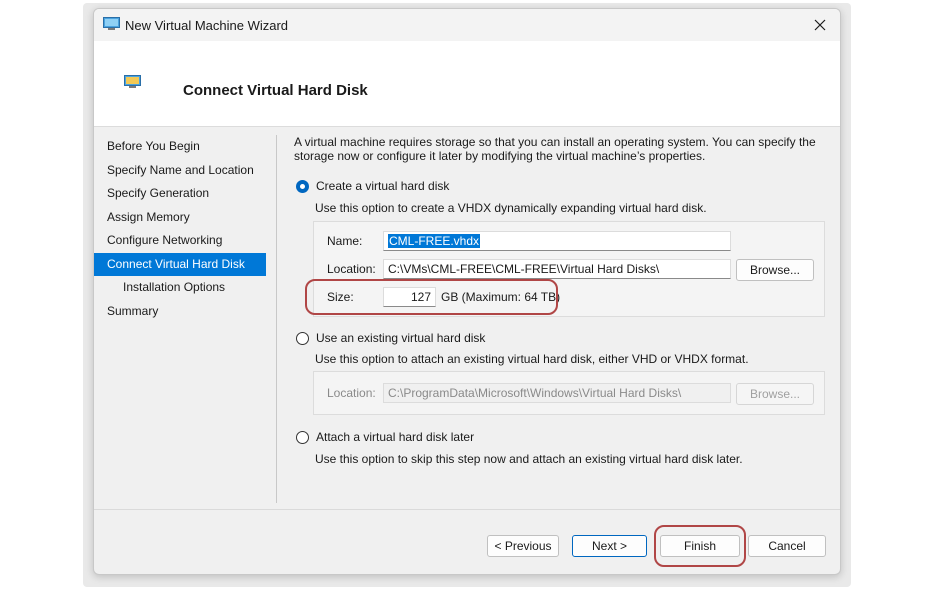 The image size is (933, 590). What do you see at coordinates (180, 147) in the screenshot?
I see `nav-item-before-you-begin: Before You Begin` at bounding box center [180, 147].